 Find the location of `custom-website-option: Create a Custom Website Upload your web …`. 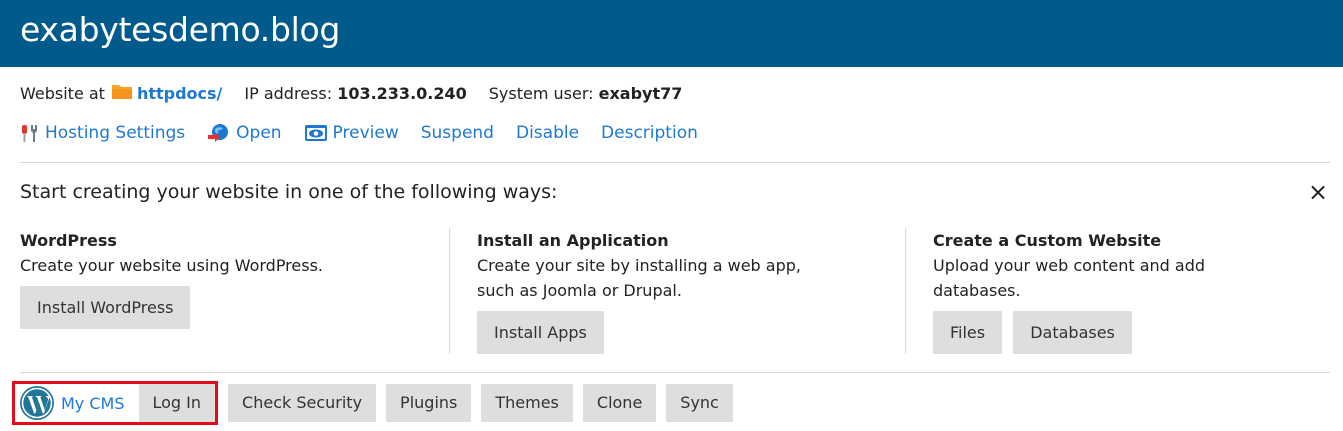

custom-website-option: Create a Custom Website Upload your web … is located at coordinates (1128, 291).